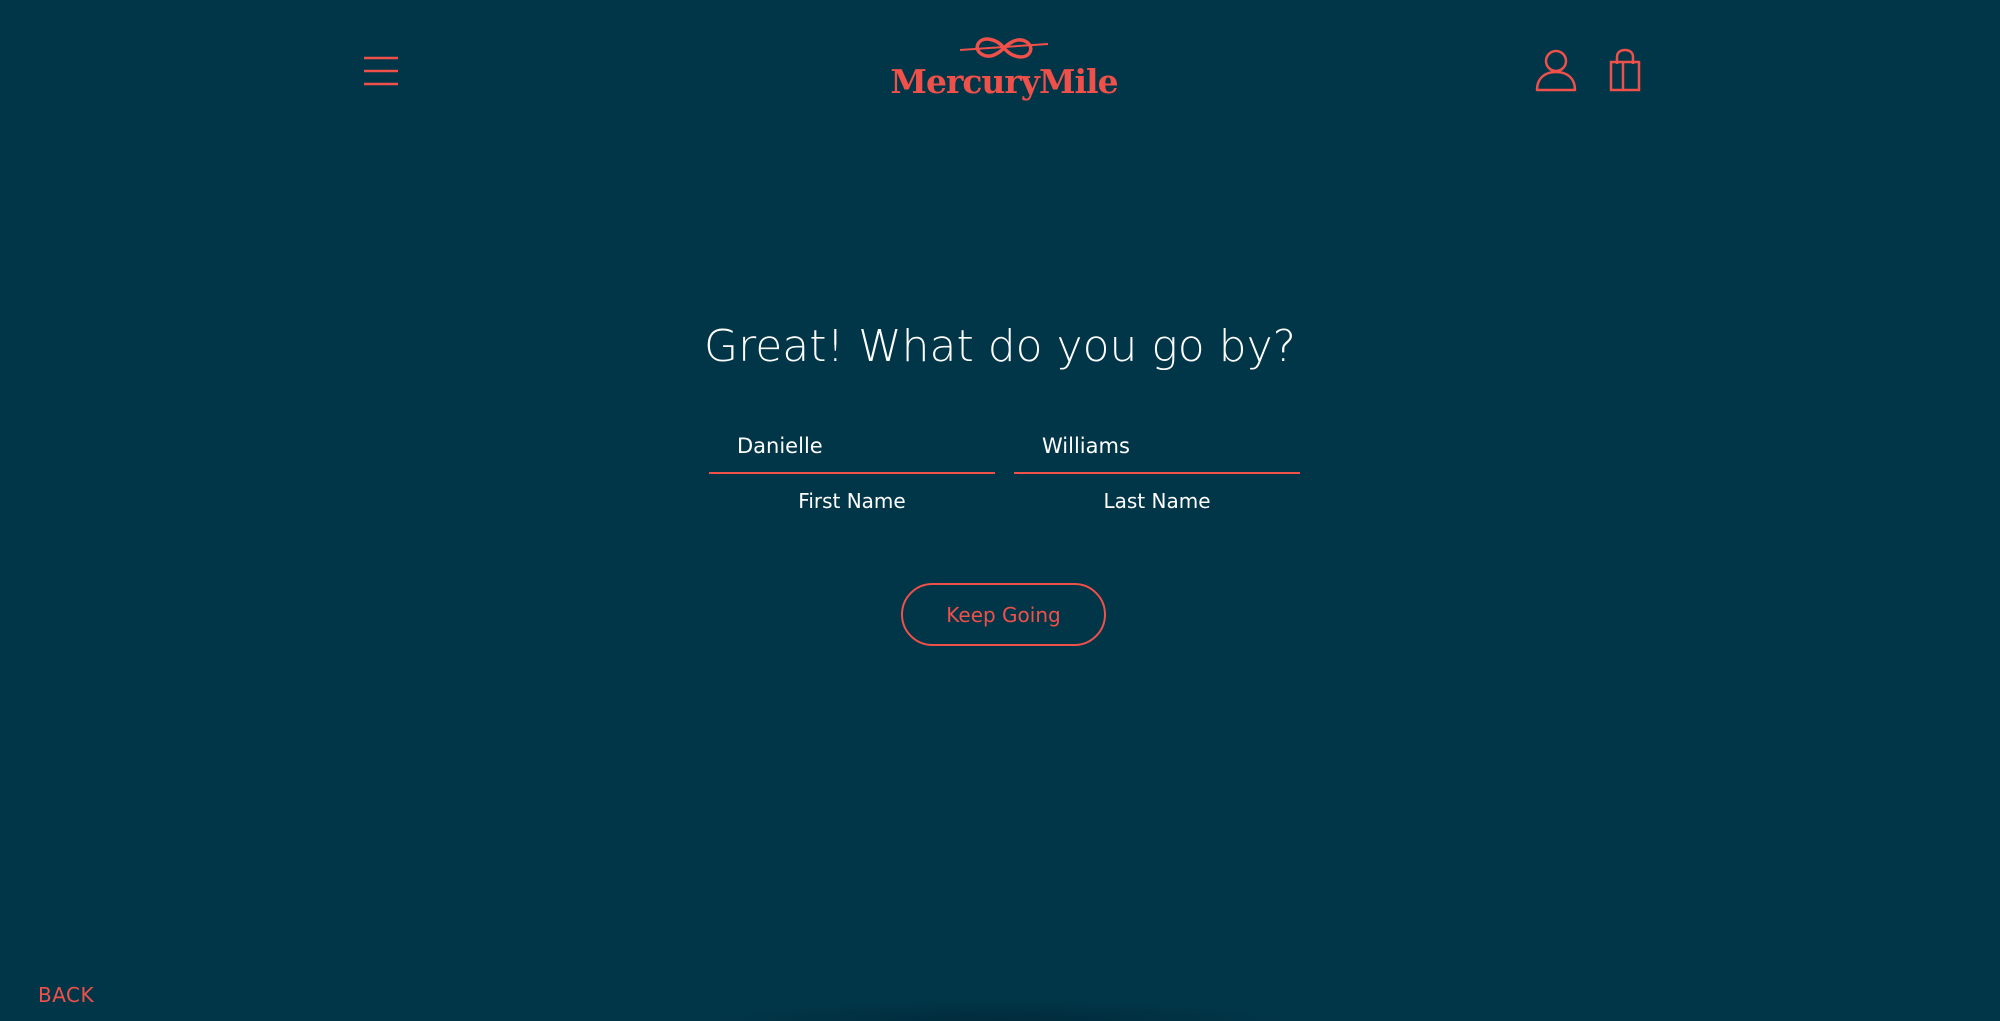  Describe the element at coordinates (66, 995) in the screenshot. I see `back-link: BACK` at that location.